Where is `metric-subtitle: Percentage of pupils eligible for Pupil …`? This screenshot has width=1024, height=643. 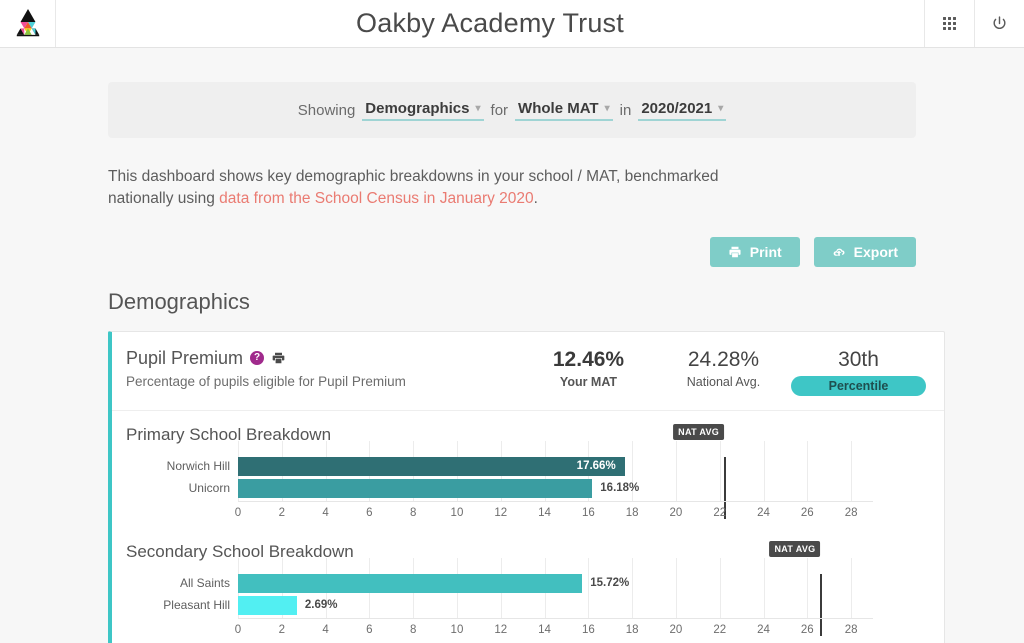 metric-subtitle: Percentage of pupils eligible for Pupil … is located at coordinates (266, 381).